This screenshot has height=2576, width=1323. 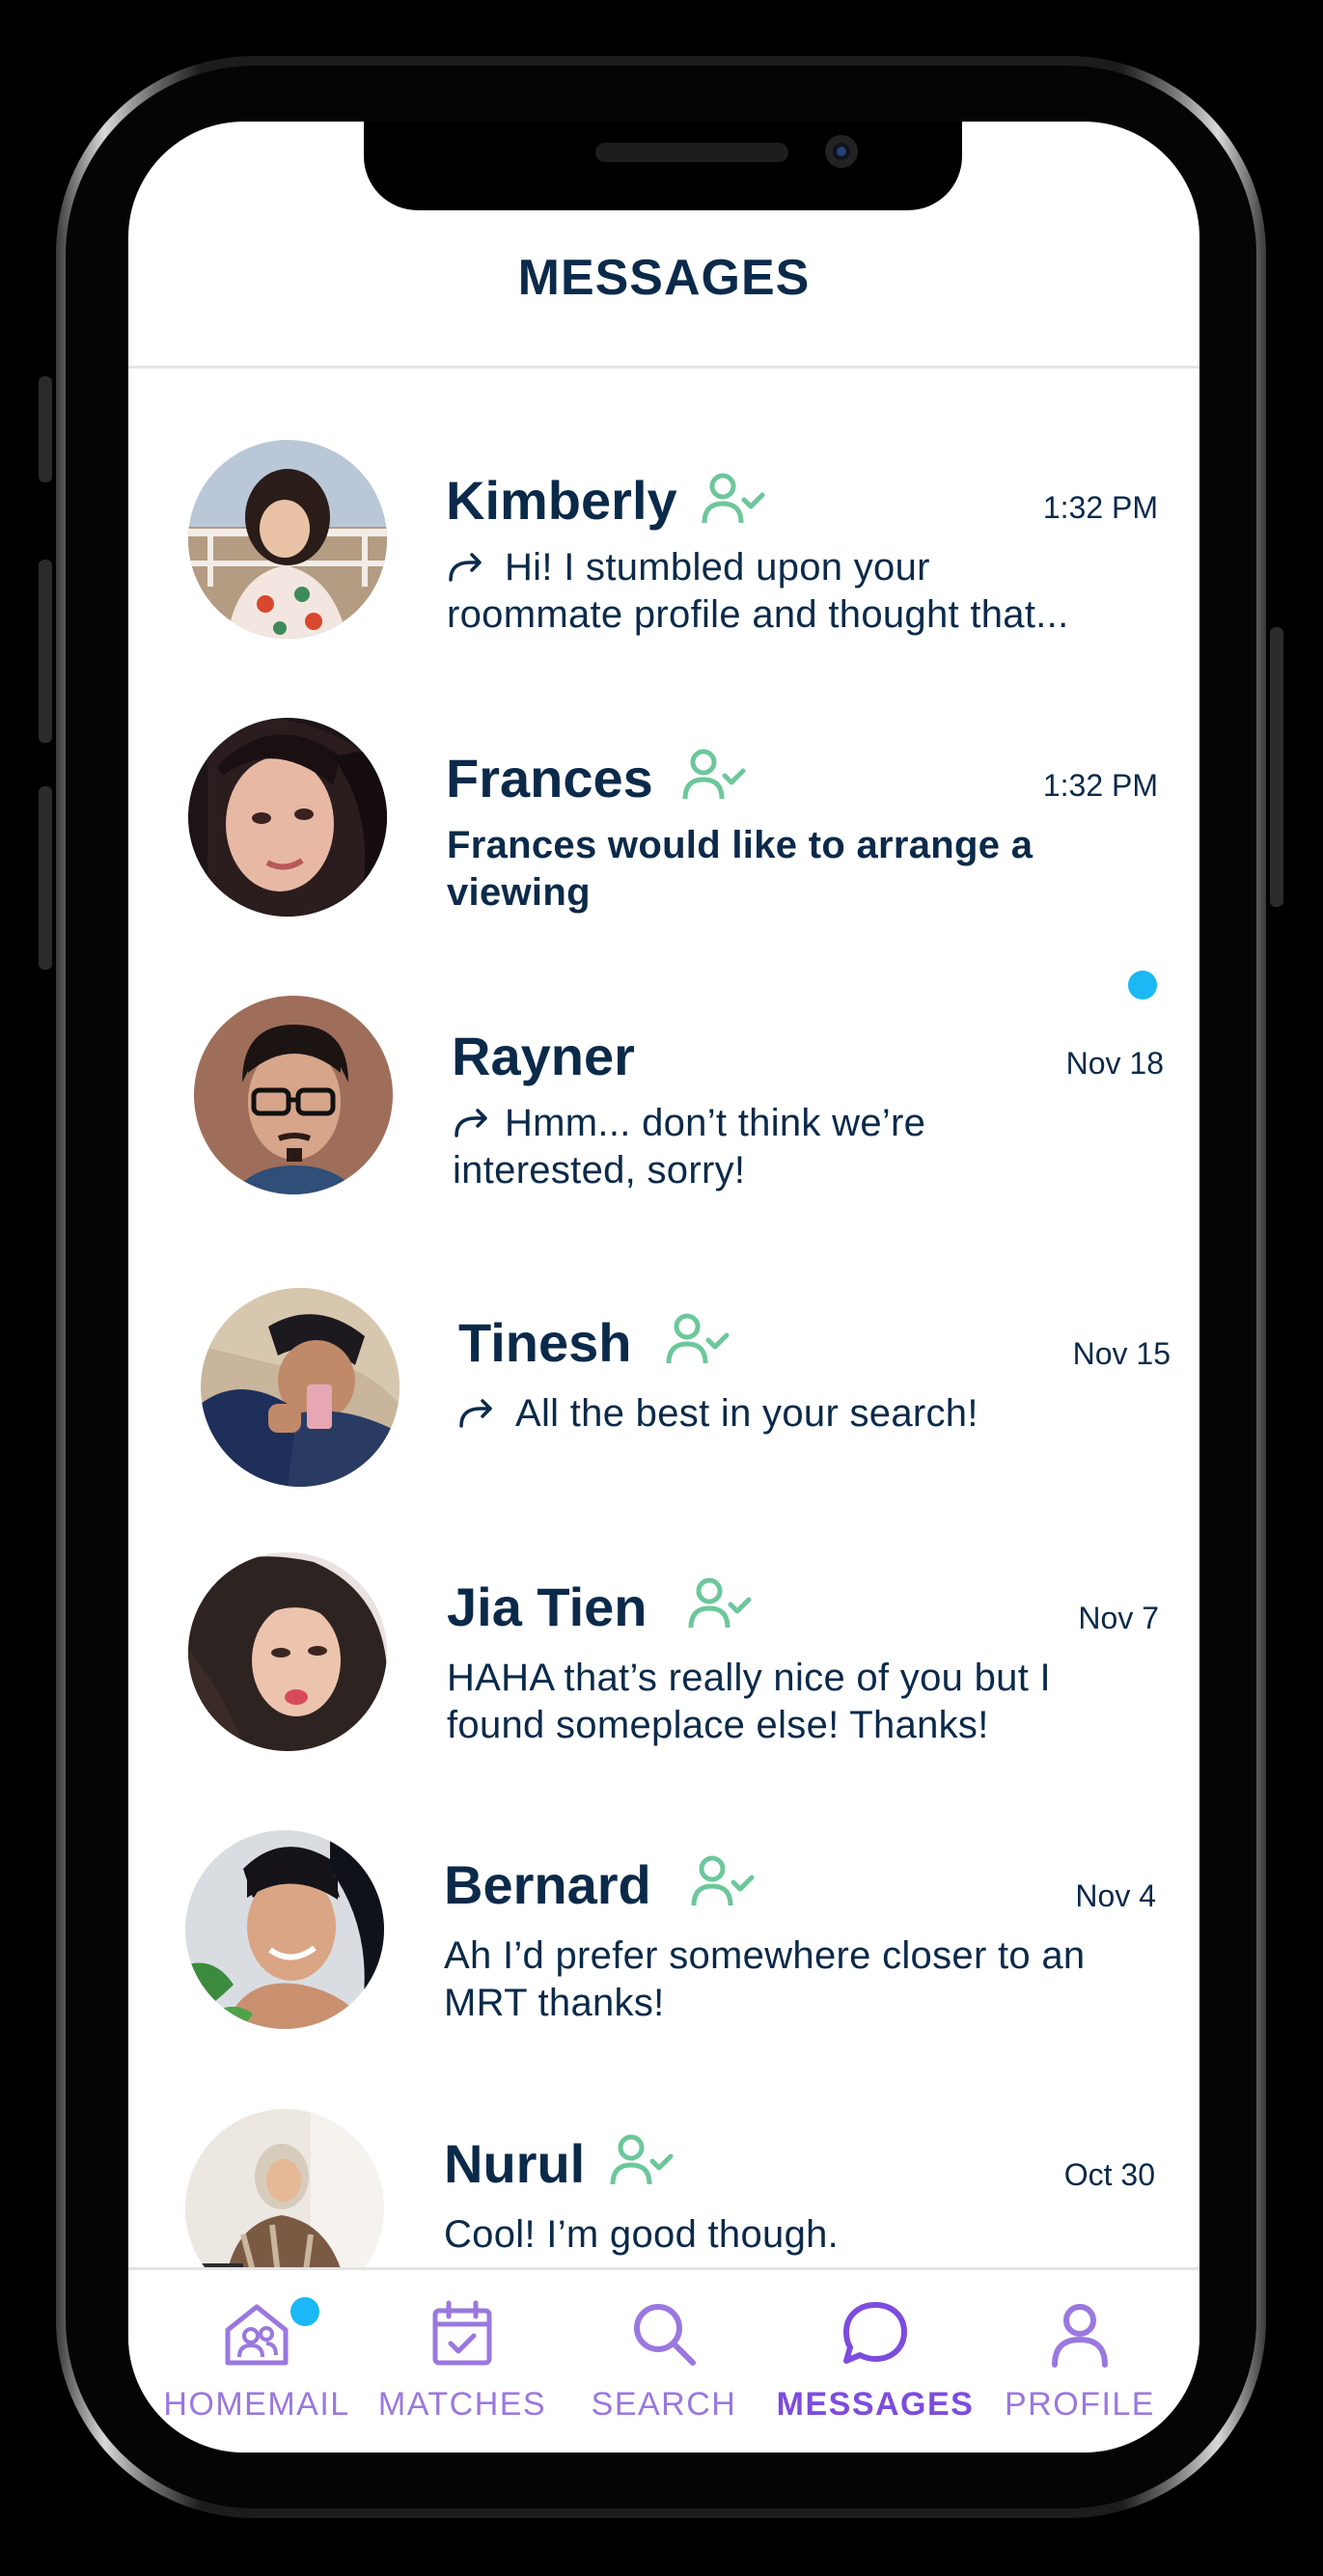 I want to click on contact-name: Nurul, so click(x=515, y=2163).